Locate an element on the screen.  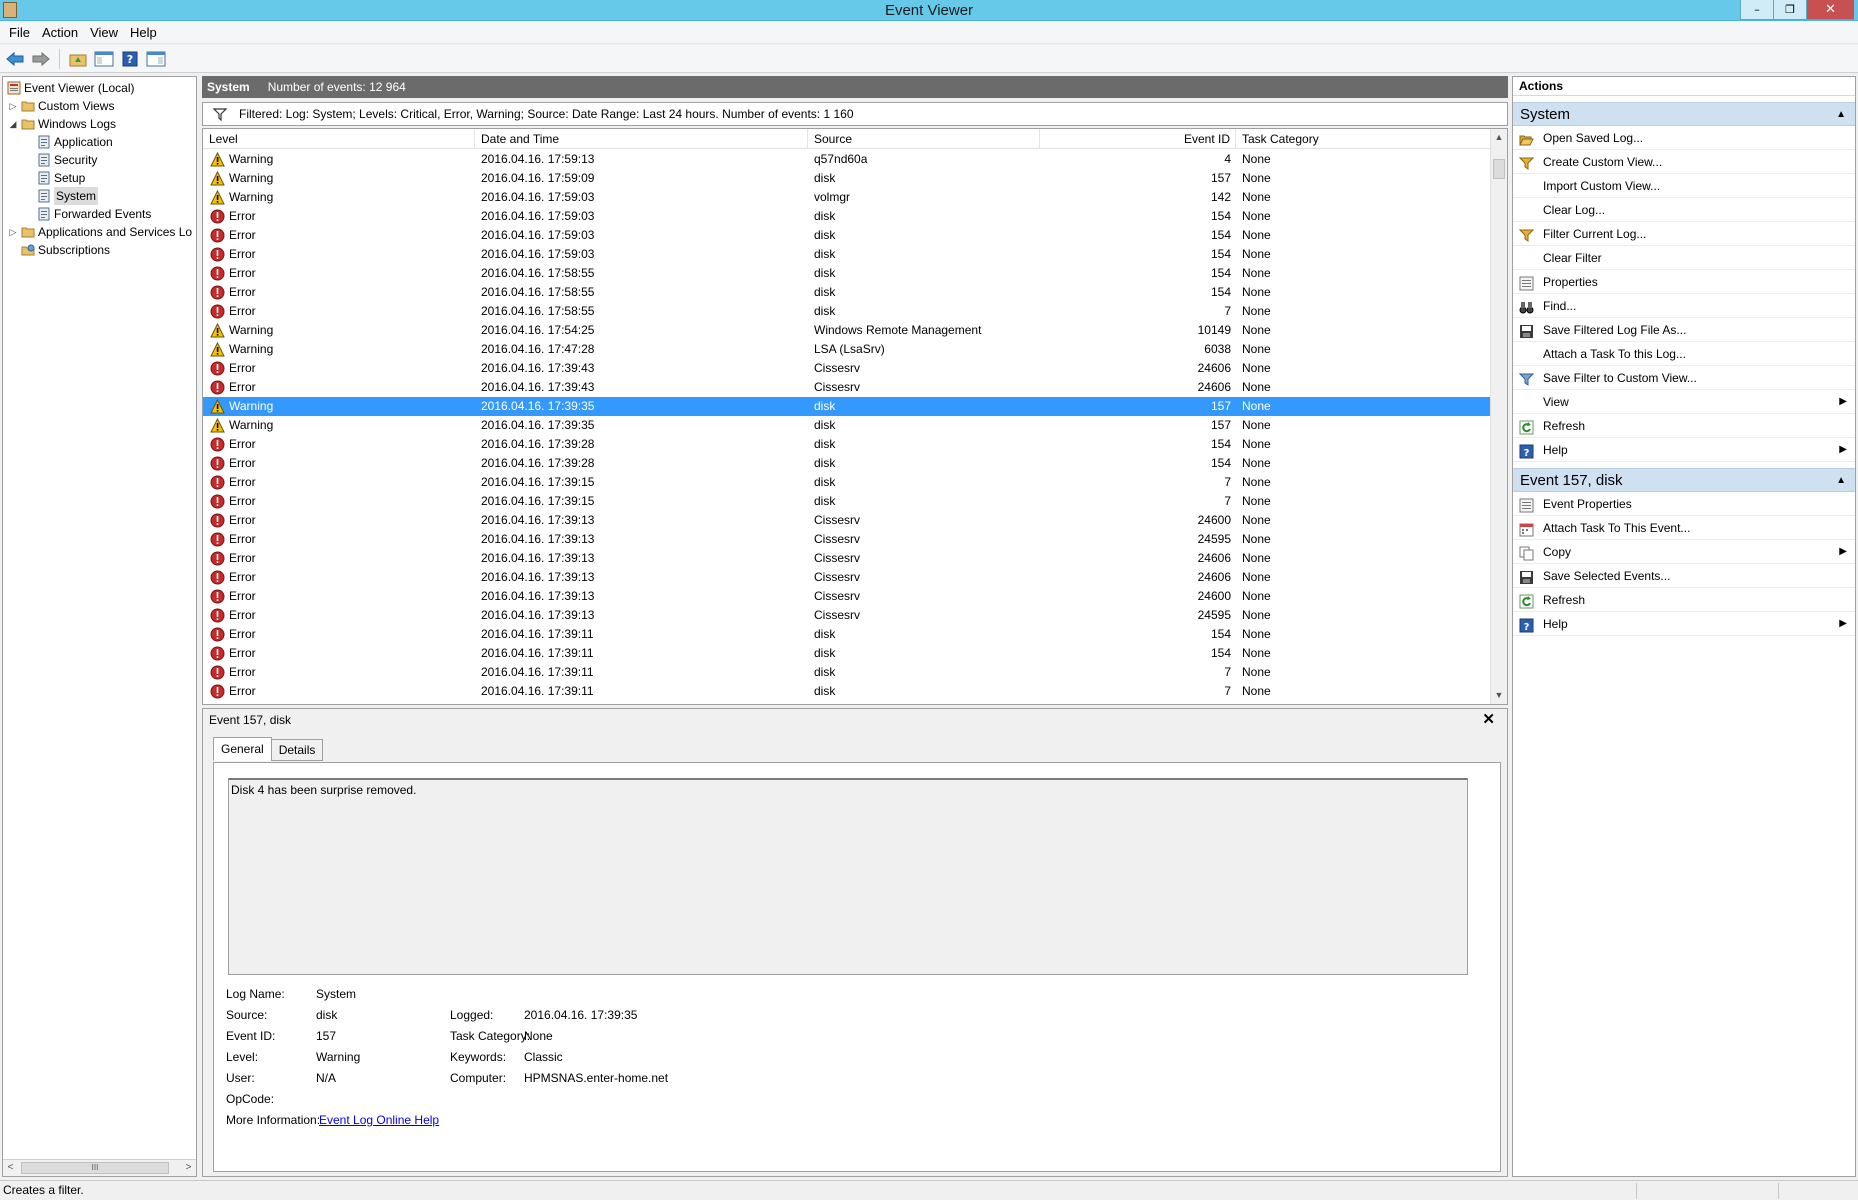
column-task-category: Task Category is located at coordinates (1363, 139).